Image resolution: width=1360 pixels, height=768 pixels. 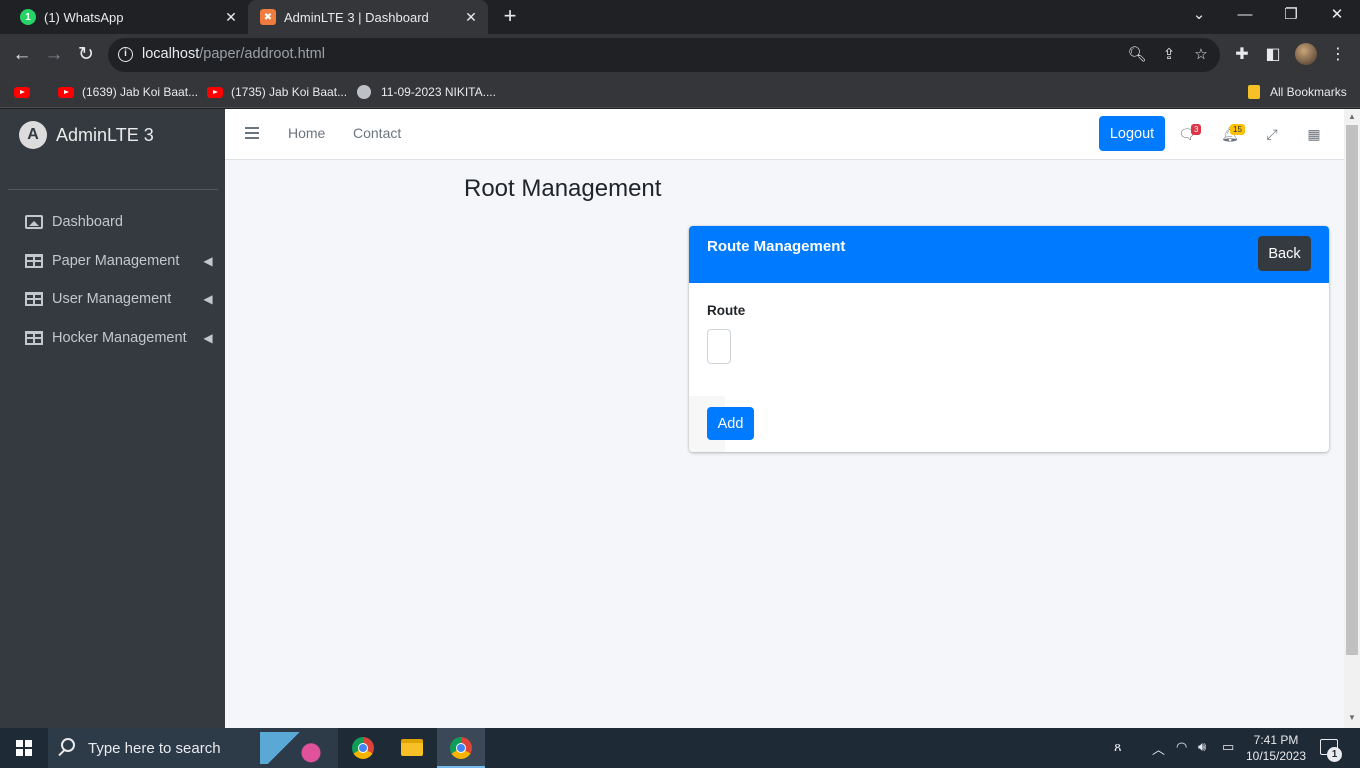 I want to click on adminlte-logo: A, so click(x=33, y=135).